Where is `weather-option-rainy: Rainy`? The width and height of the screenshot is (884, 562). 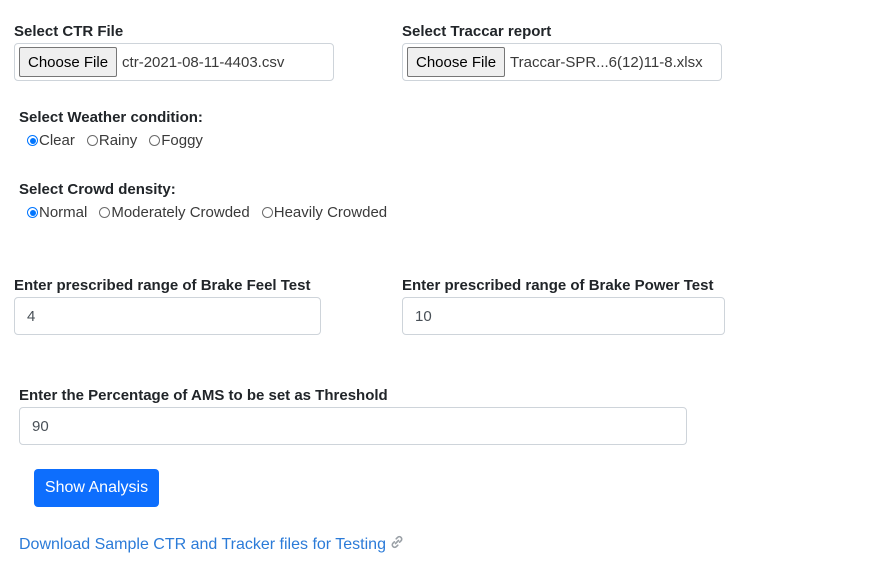 weather-option-rainy: Rainy is located at coordinates (112, 140).